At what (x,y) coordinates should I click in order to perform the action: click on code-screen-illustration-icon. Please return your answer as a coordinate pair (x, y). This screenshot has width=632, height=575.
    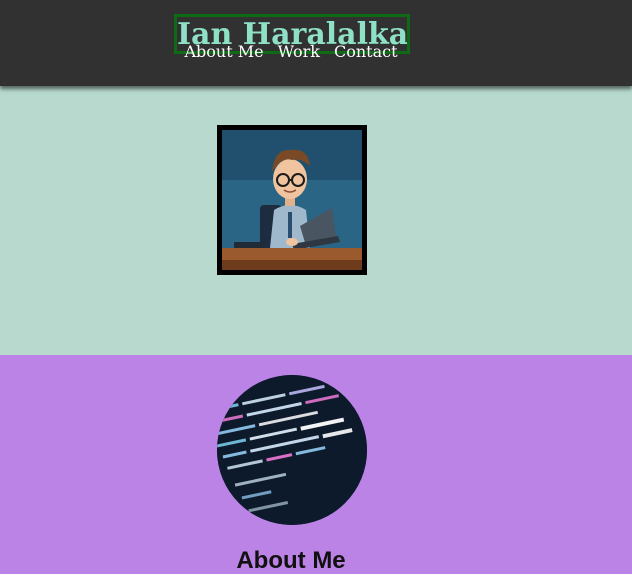
    Looking at the image, I should click on (292, 450).